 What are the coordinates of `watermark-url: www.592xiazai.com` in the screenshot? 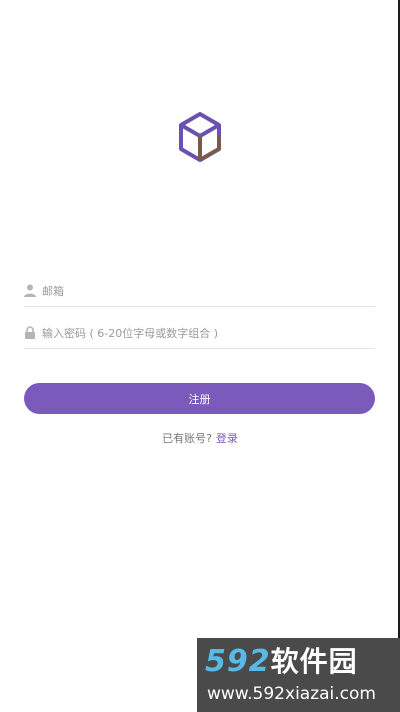 It's located at (291, 694).